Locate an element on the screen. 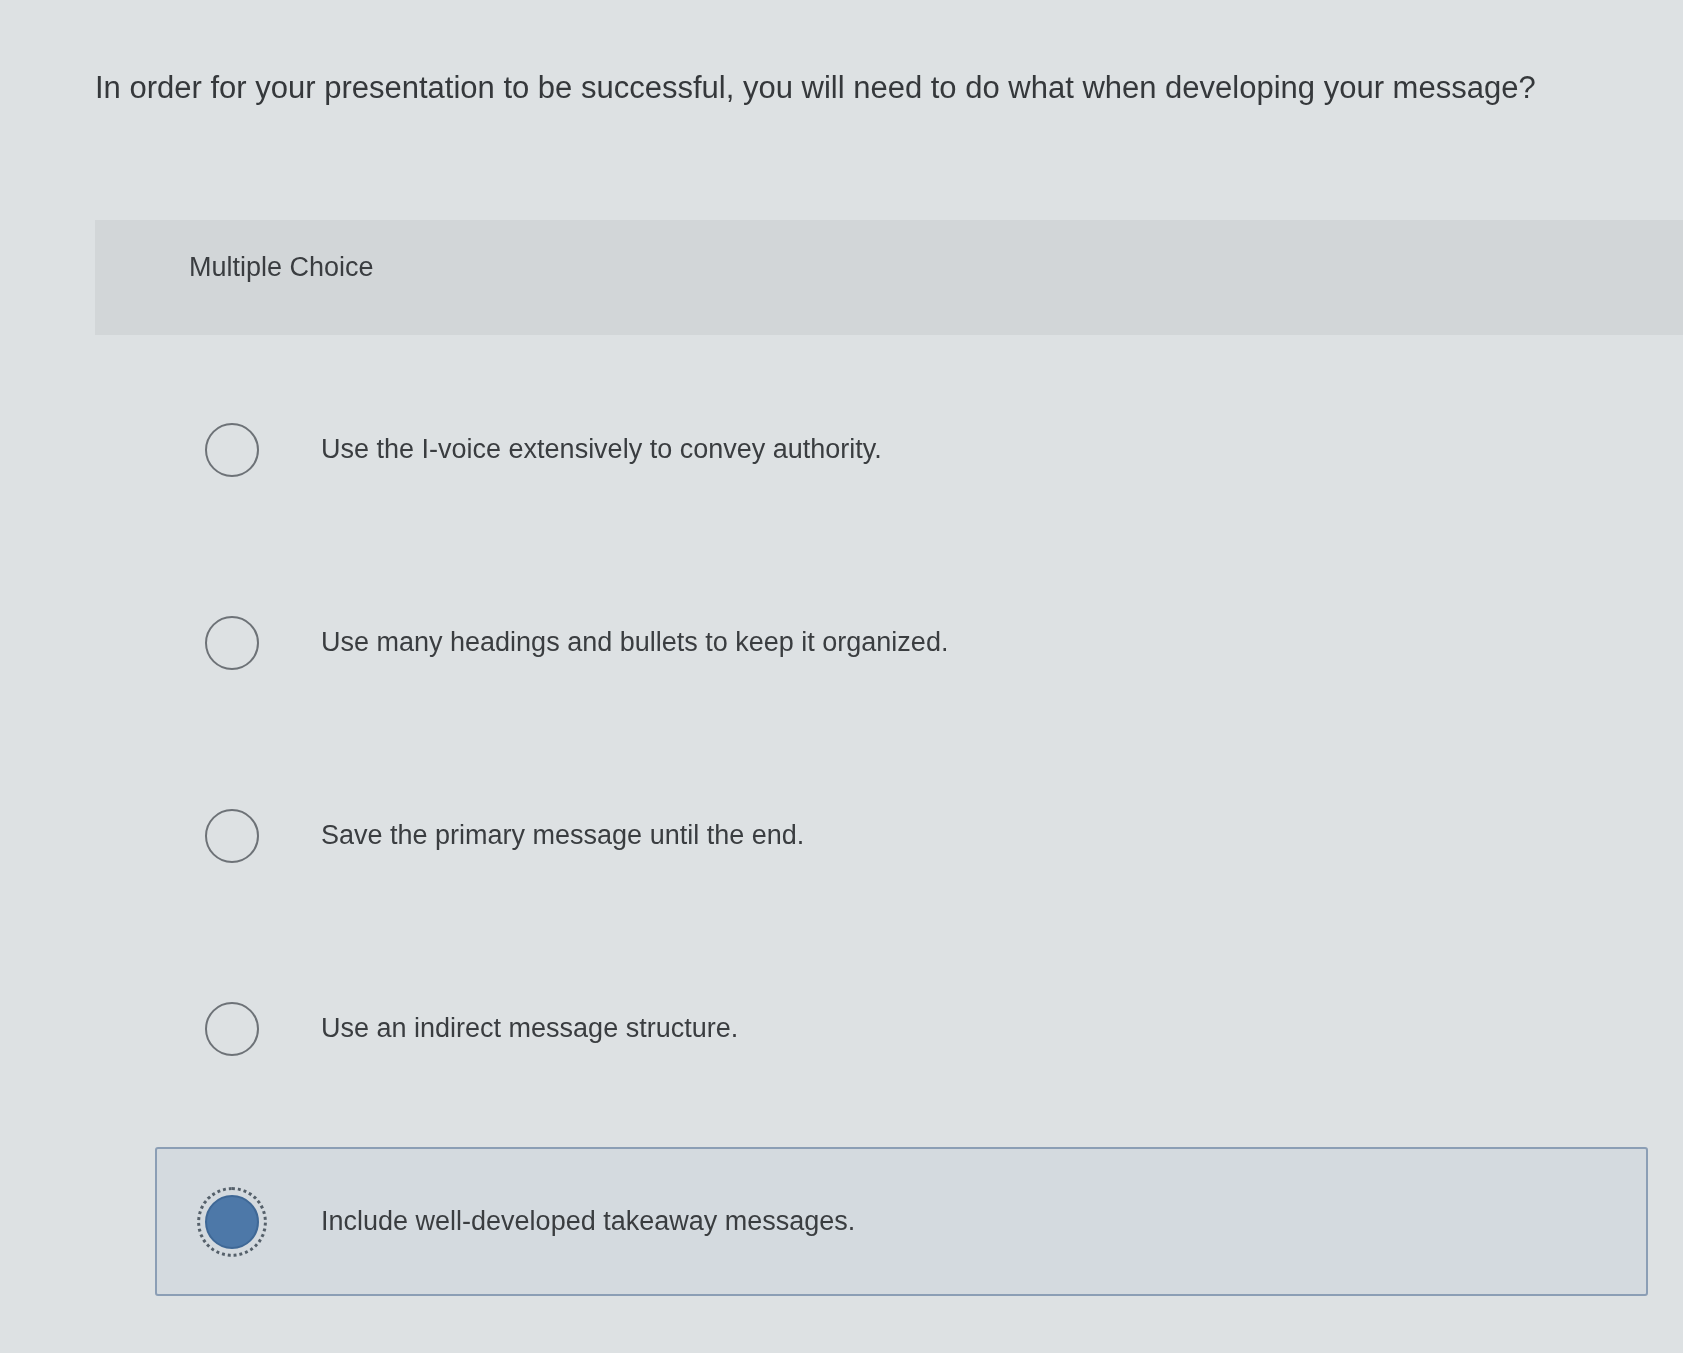 This screenshot has width=1683, height=1353. answer-option: Use many headings and bullets to keep it organized. is located at coordinates (901, 642).